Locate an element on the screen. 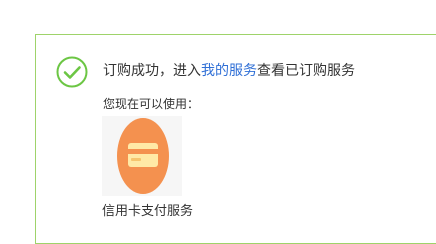  available-services-label: 您现在可以使用： is located at coordinates (151, 104).